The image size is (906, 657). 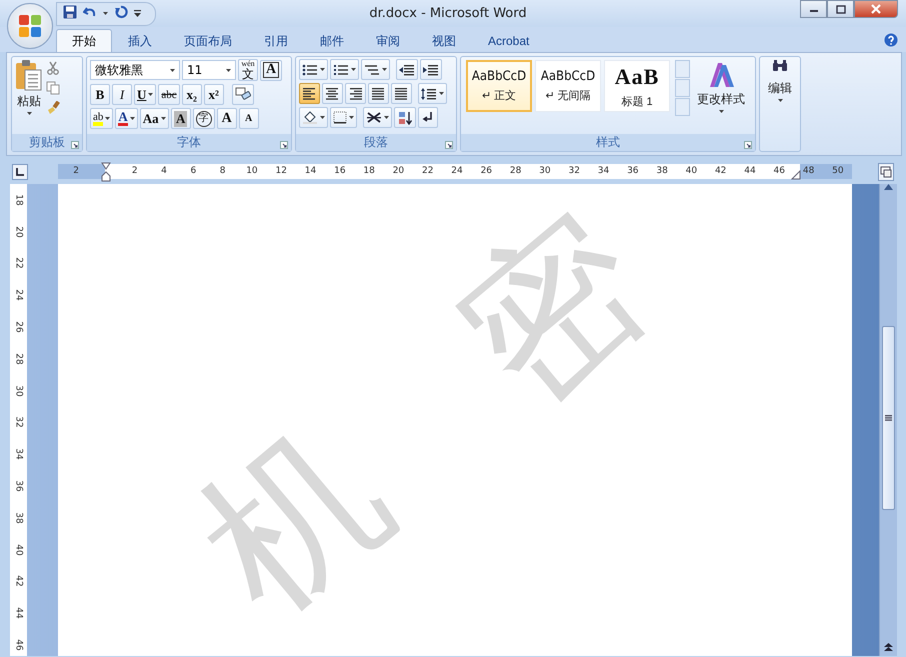 I want to click on font-format-button: Aa, so click(x=154, y=118).